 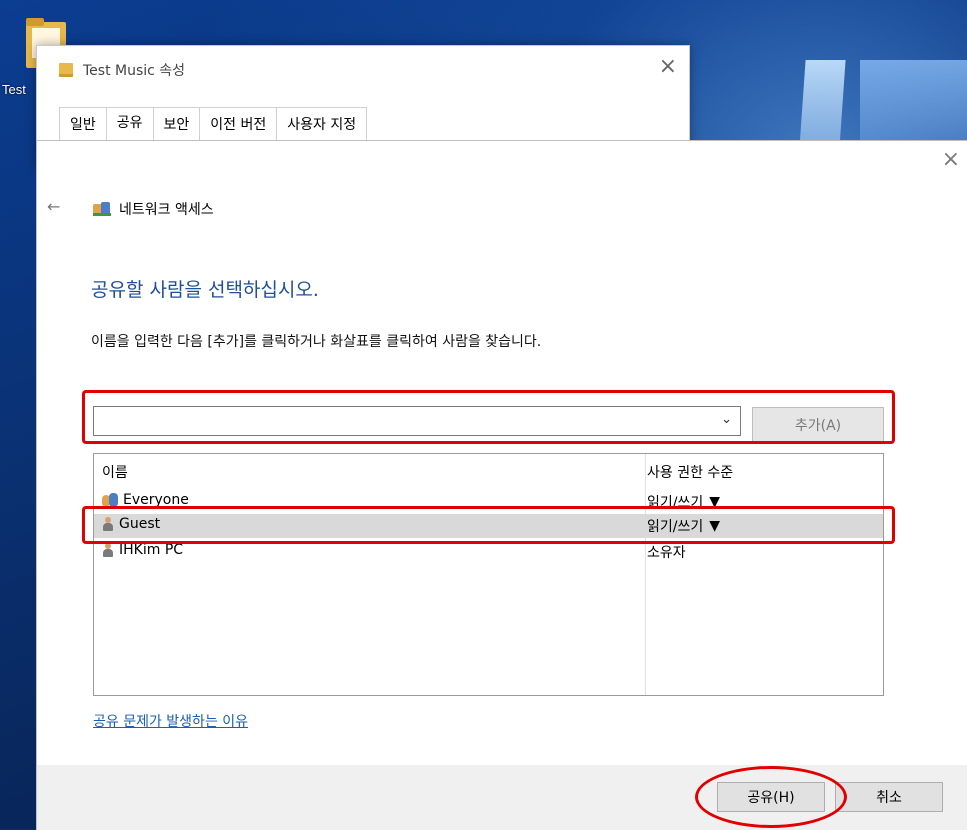 I want to click on cancel-button: 취소, so click(x=889, y=797).